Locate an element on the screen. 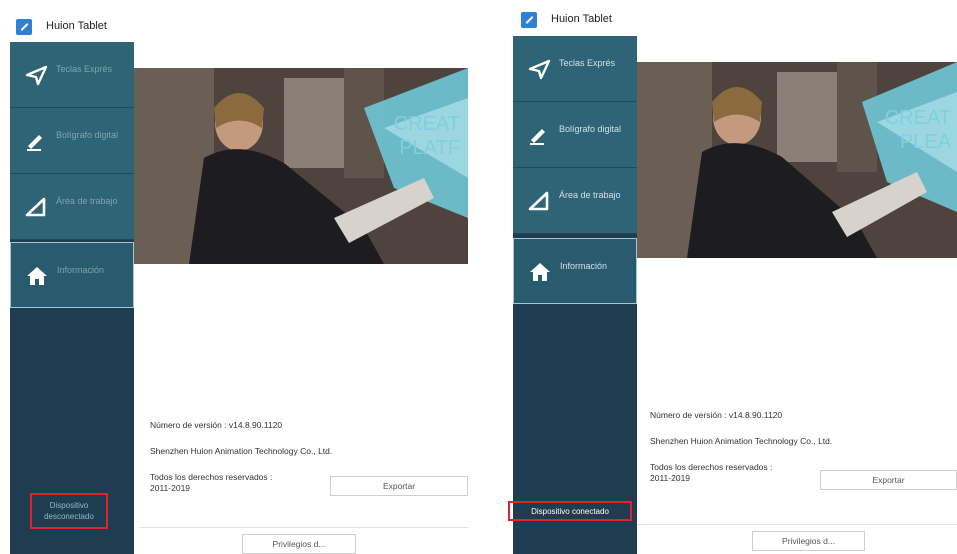 The height and width of the screenshot is (554, 957). banner-text: CREAT PLEA is located at coordinates (917, 130).